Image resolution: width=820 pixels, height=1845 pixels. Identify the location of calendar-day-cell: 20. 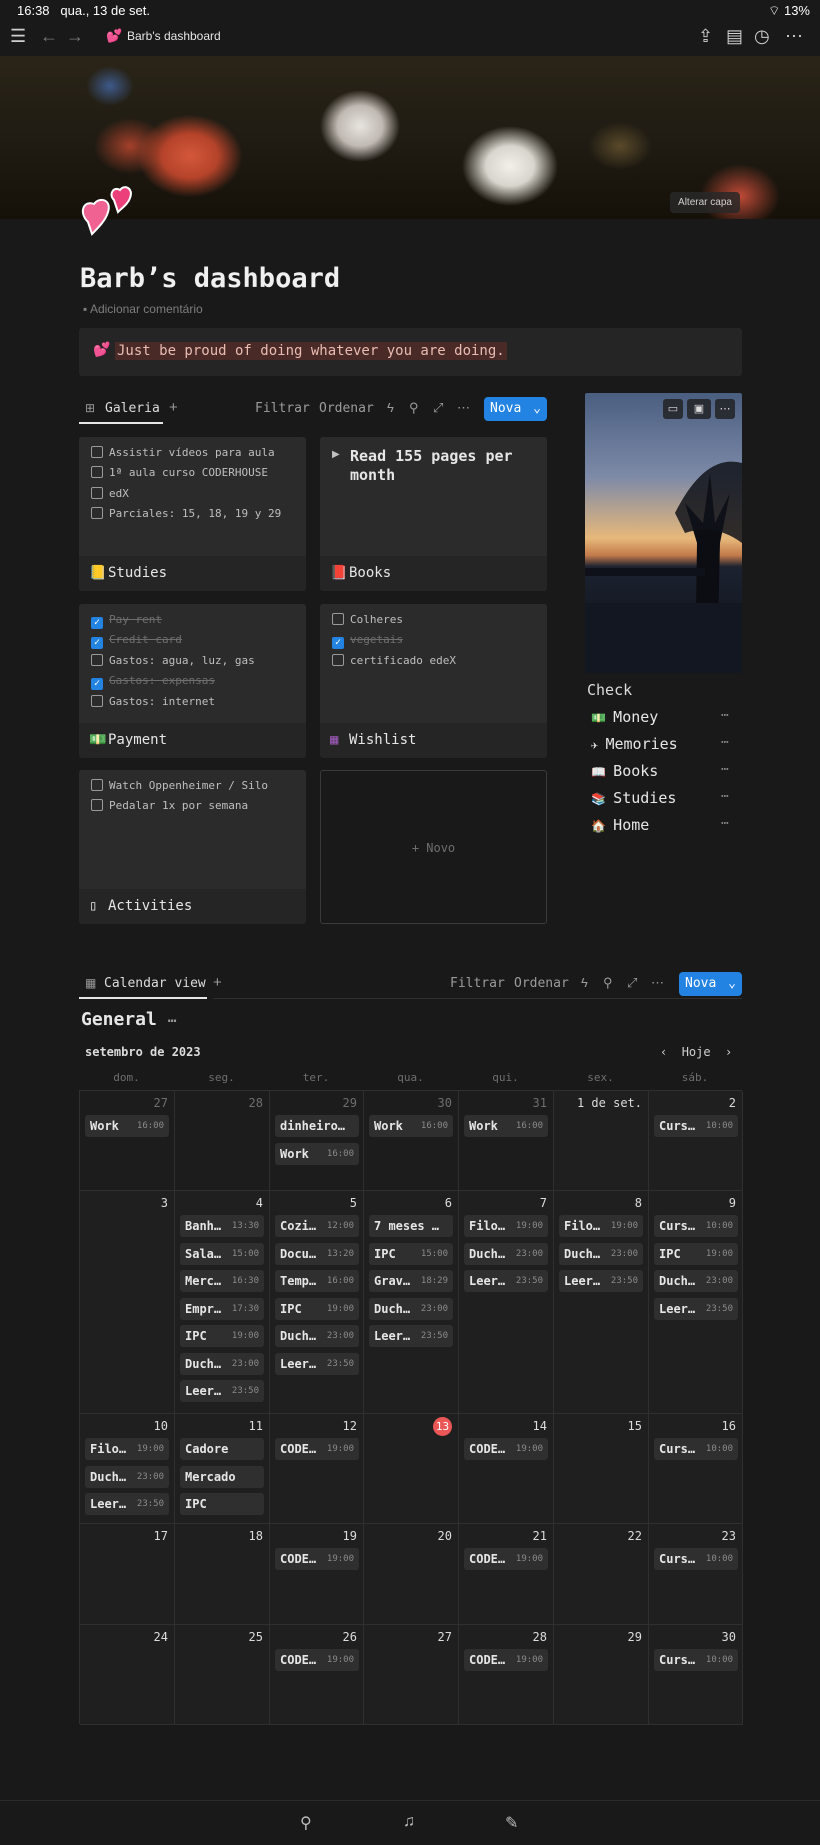
(411, 1574).